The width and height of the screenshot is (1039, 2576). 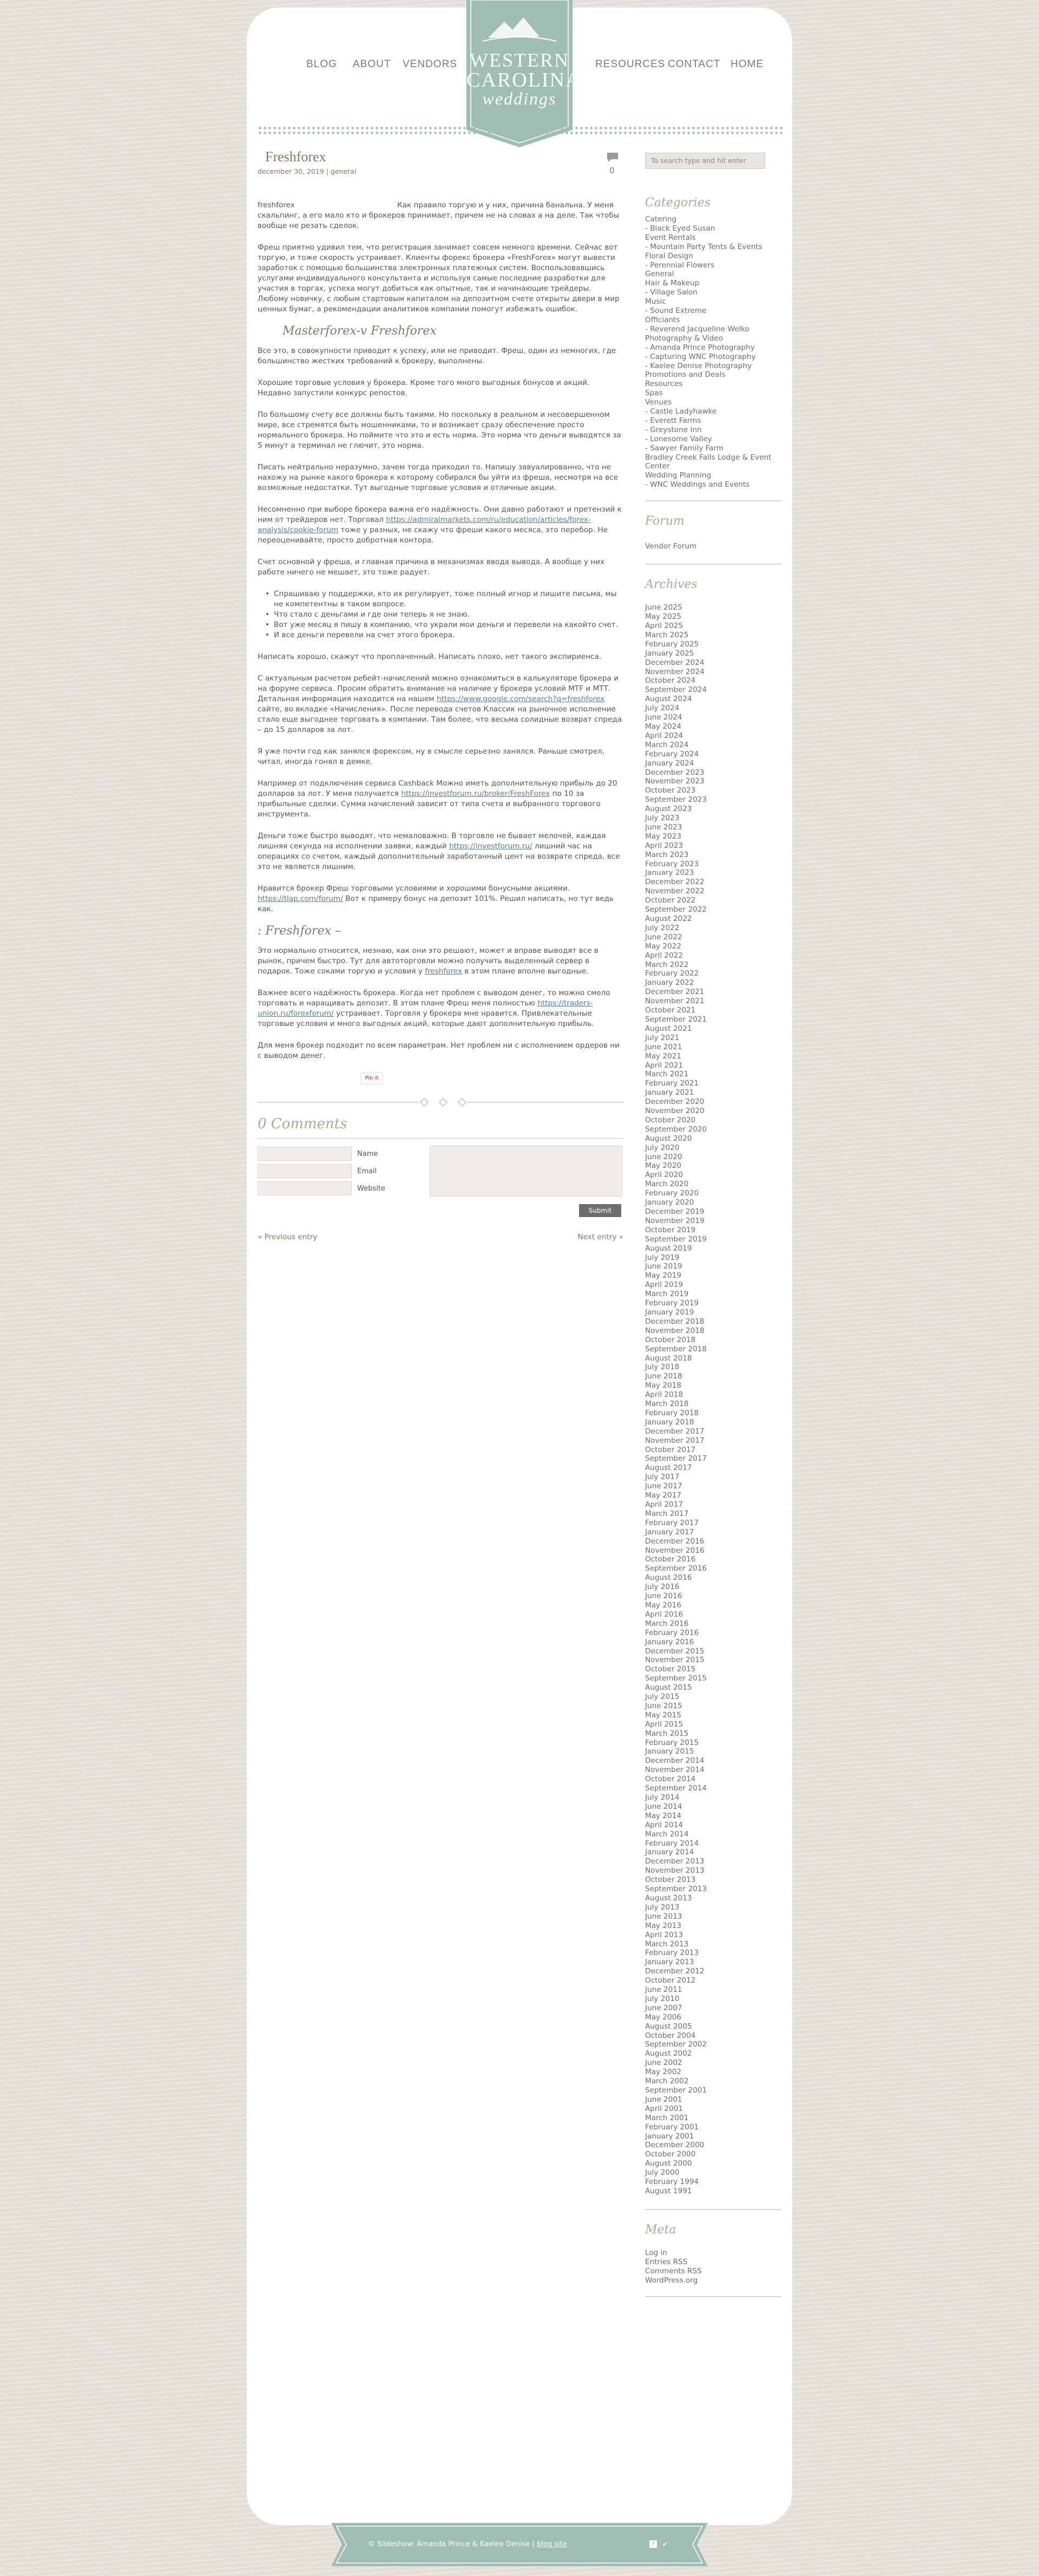 I want to click on meta-link: Entries RSS, so click(x=713, y=2263).